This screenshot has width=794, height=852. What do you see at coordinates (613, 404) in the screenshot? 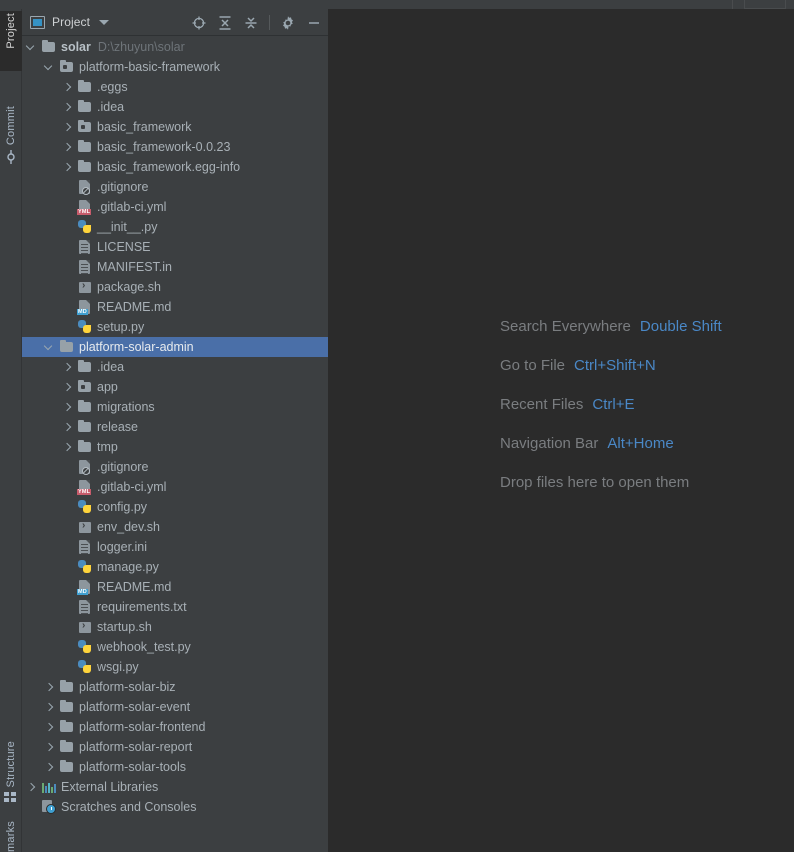
I see `shortcut-hint-key: Ctrl+E` at bounding box center [613, 404].